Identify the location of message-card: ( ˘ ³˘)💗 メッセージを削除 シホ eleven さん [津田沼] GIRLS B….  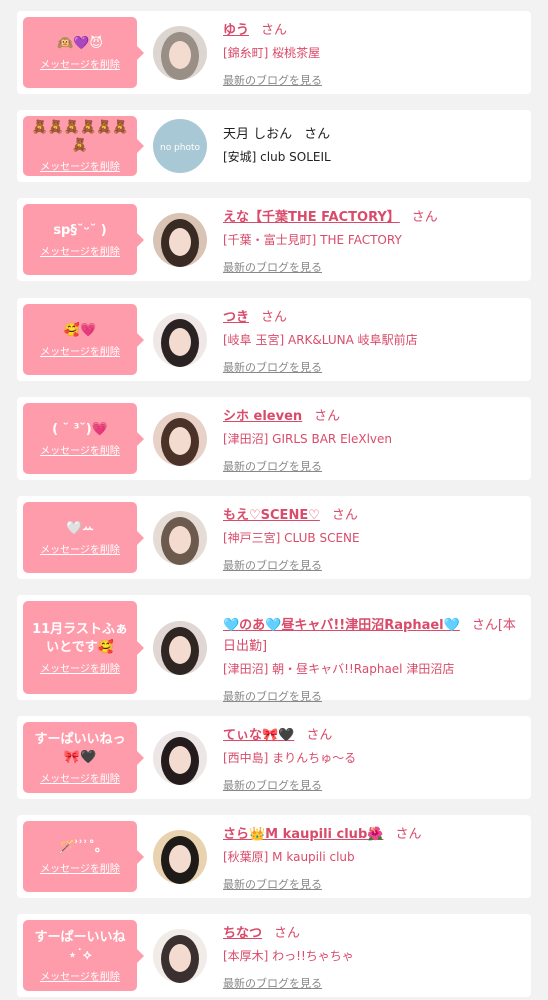
(274, 438).